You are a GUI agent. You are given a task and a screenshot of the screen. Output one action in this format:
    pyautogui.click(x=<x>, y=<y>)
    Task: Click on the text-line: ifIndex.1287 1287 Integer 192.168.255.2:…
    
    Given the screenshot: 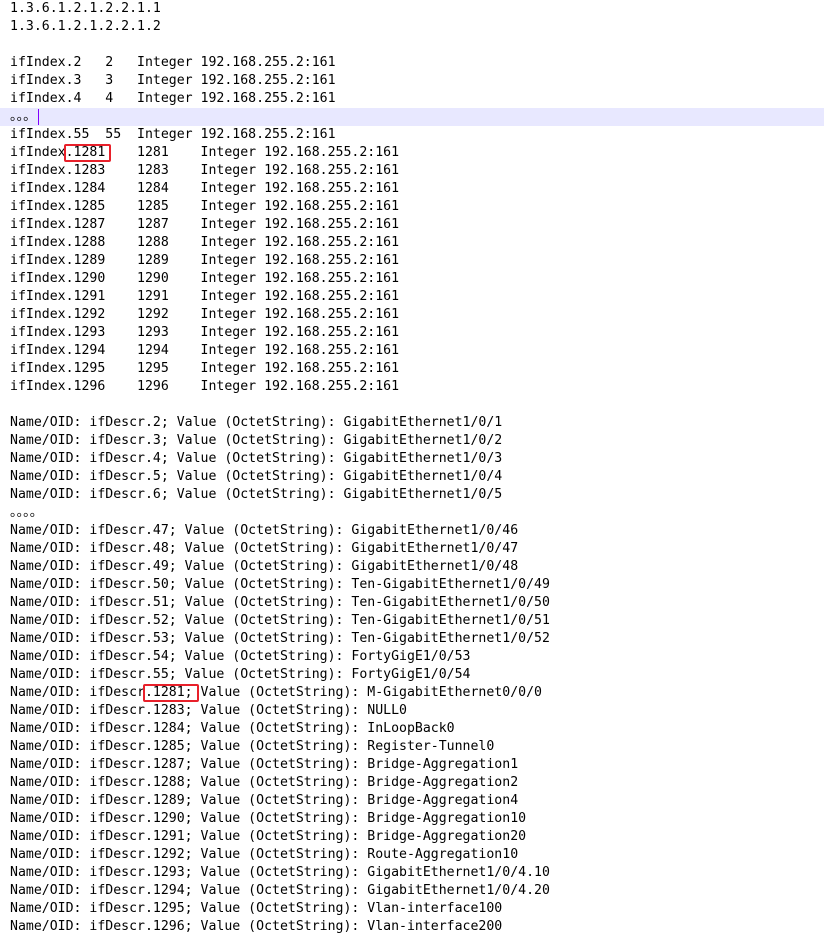 What is the action you would take?
    pyautogui.click(x=412, y=225)
    